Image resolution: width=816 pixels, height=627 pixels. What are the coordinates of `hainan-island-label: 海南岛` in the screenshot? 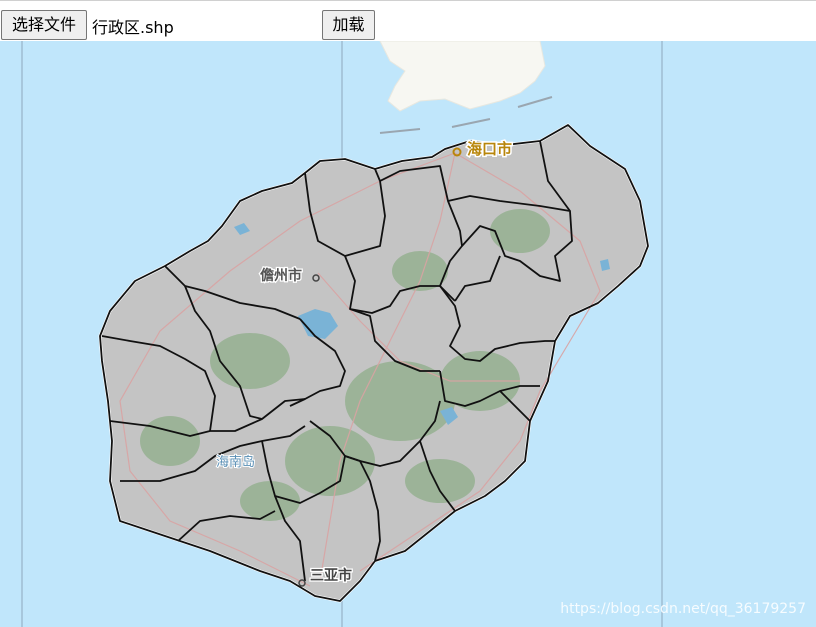 It's located at (235, 462).